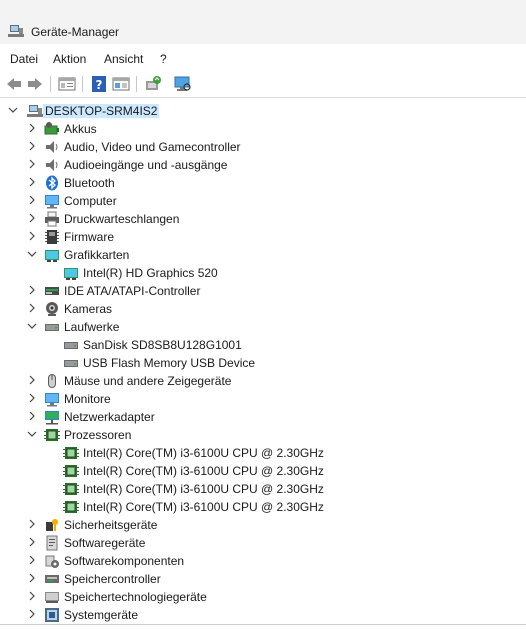  Describe the element at coordinates (105, 543) in the screenshot. I see `tree-item-label: Softwaregeräte` at that location.